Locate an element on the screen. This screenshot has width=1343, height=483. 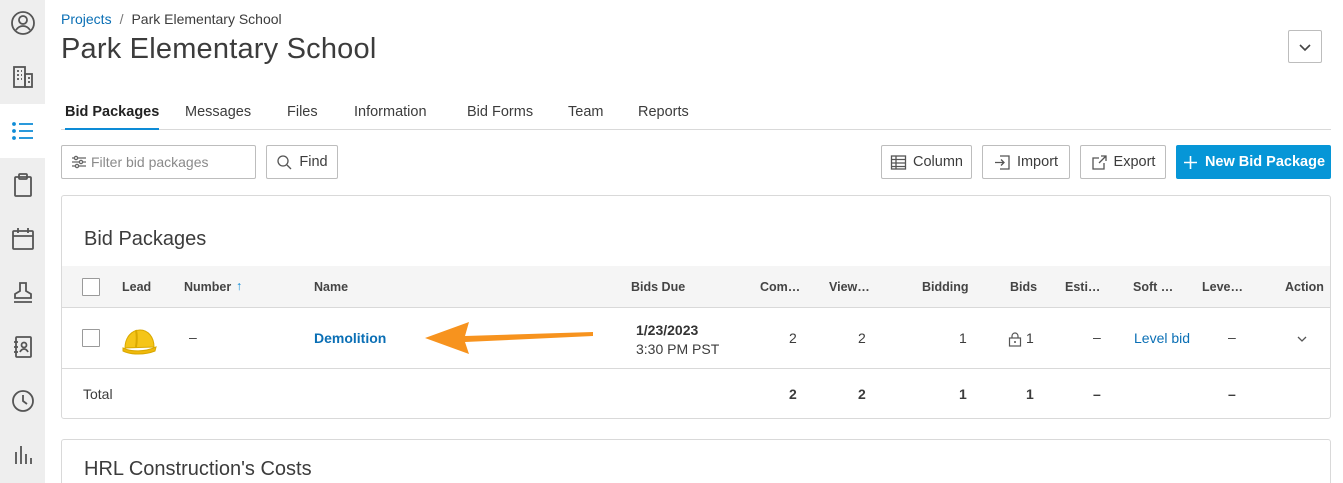
sidebar-item-directory is located at coordinates (22, 347).